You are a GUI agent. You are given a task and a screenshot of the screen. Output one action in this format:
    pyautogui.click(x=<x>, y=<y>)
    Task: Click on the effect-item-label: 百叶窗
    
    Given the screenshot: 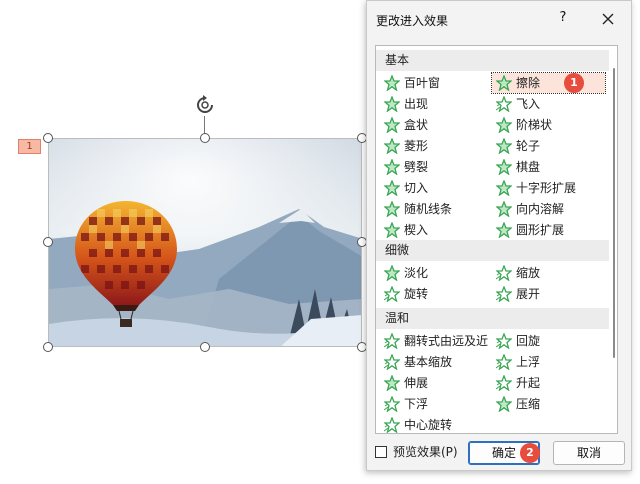 What is the action you would take?
    pyautogui.click(x=422, y=83)
    